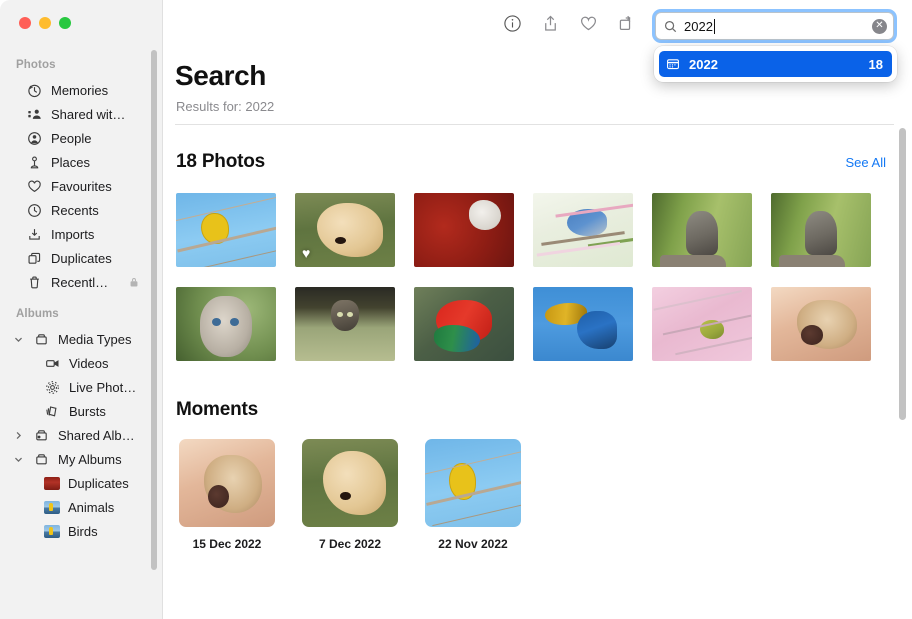 The height and width of the screenshot is (619, 912). Describe the element at coordinates (81, 90) in the screenshot. I see `sidebar-item-memories: Memories` at that location.